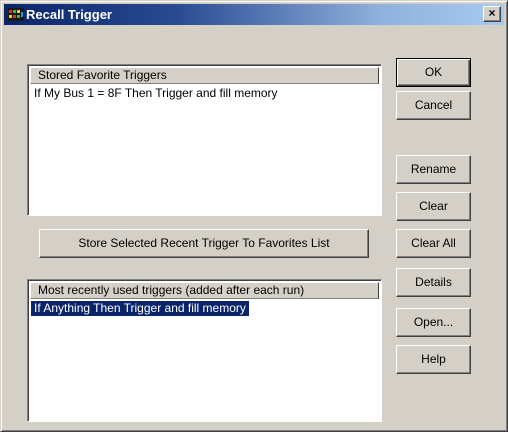 The width and height of the screenshot is (508, 432). I want to click on recent-trigger-item: If Anything Then Trigger and fill memory, so click(140, 308).